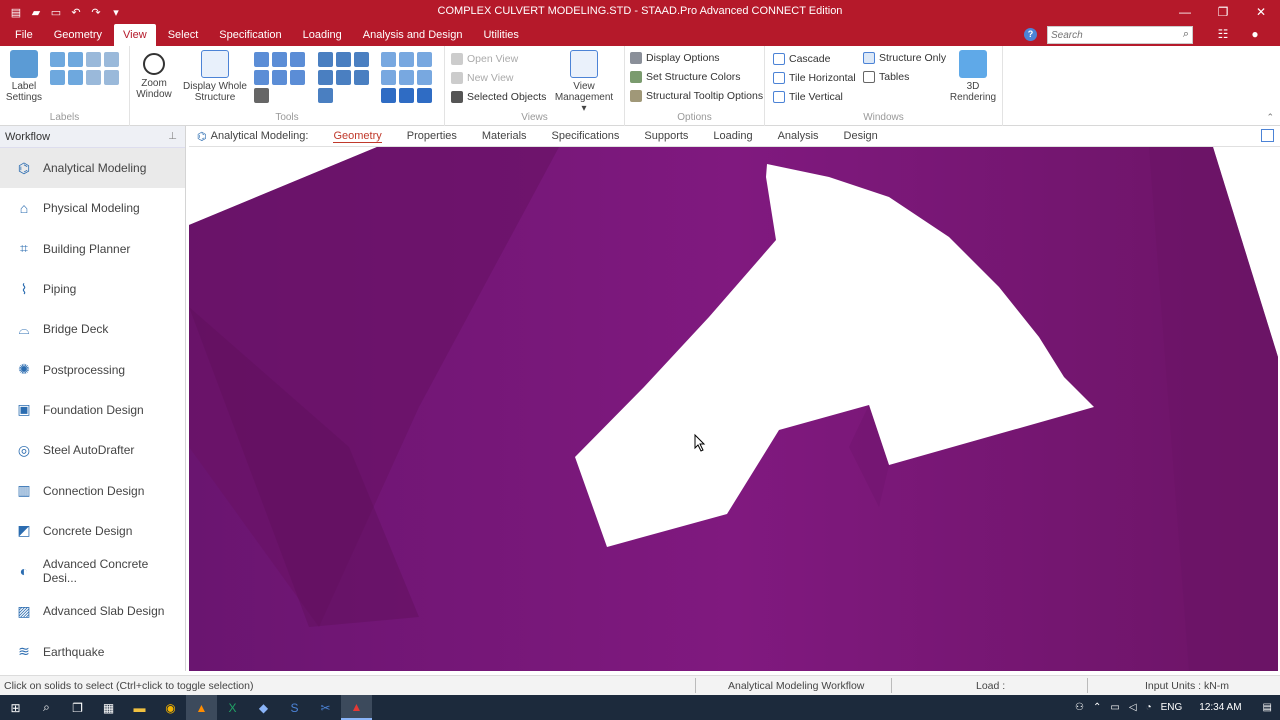 The height and width of the screenshot is (720, 1280). What do you see at coordinates (413, 35) in the screenshot?
I see `tab-analysis-and-design: Analysis and Design` at bounding box center [413, 35].